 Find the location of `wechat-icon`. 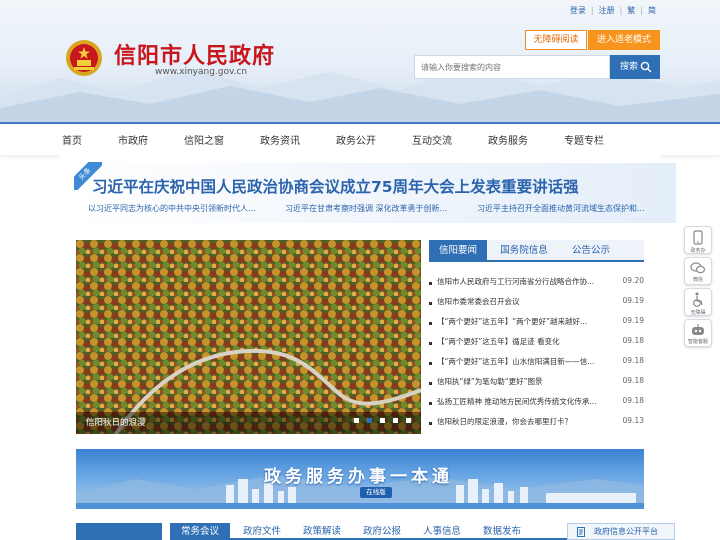

wechat-icon is located at coordinates (698, 268).